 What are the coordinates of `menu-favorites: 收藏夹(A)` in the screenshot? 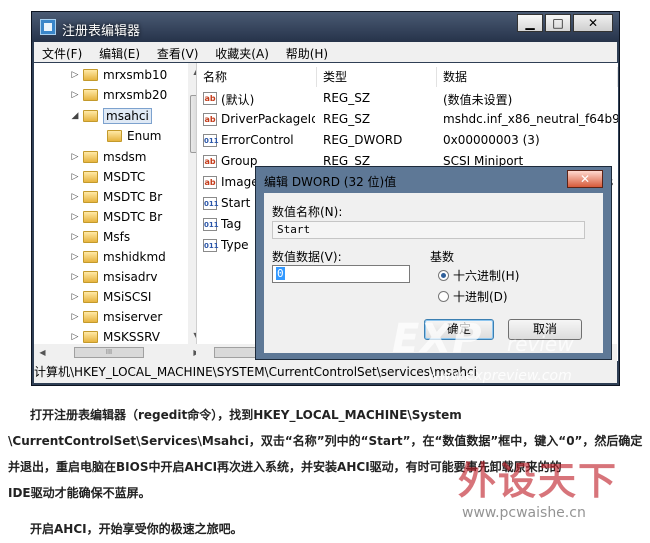 It's located at (240, 52).